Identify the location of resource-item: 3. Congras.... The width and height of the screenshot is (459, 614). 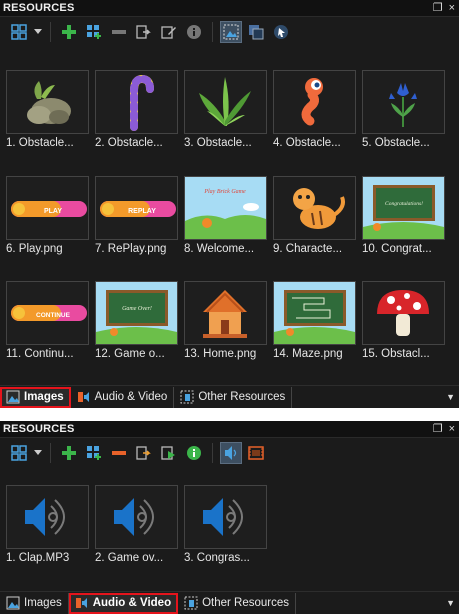
(225, 524).